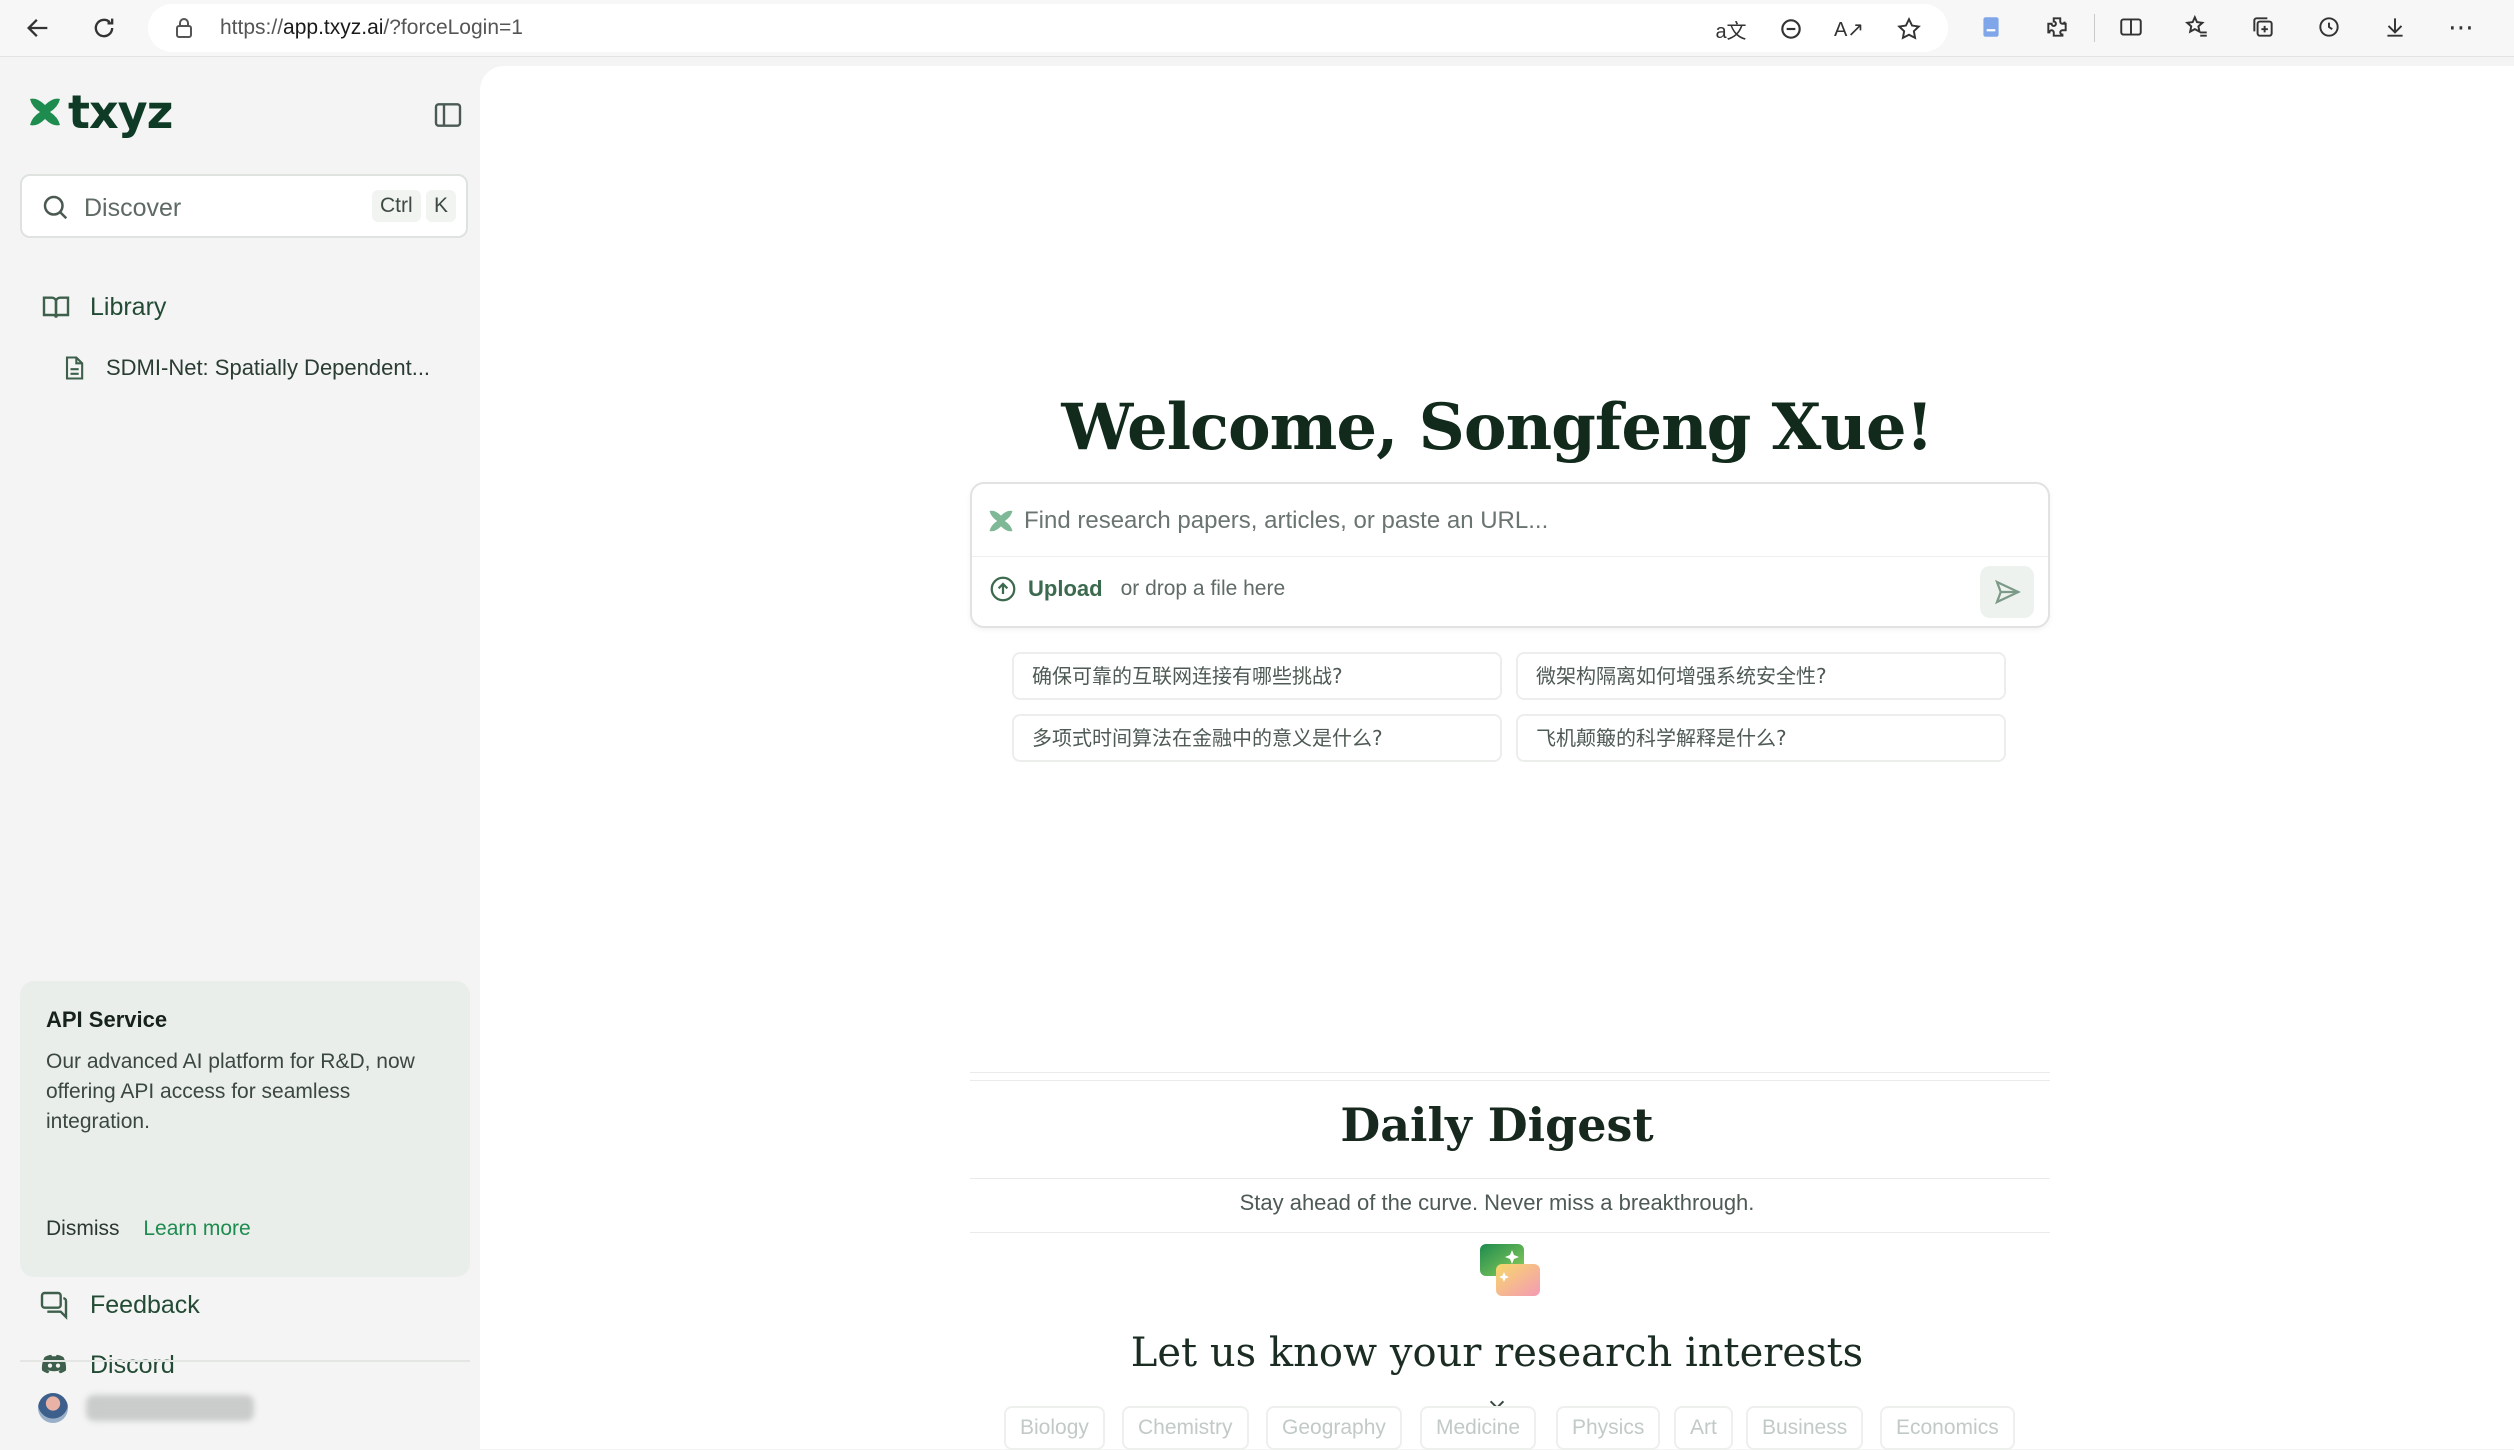 This screenshot has height=1450, width=2514. I want to click on shortcut-key-ctrl: Ctrl, so click(396, 206).